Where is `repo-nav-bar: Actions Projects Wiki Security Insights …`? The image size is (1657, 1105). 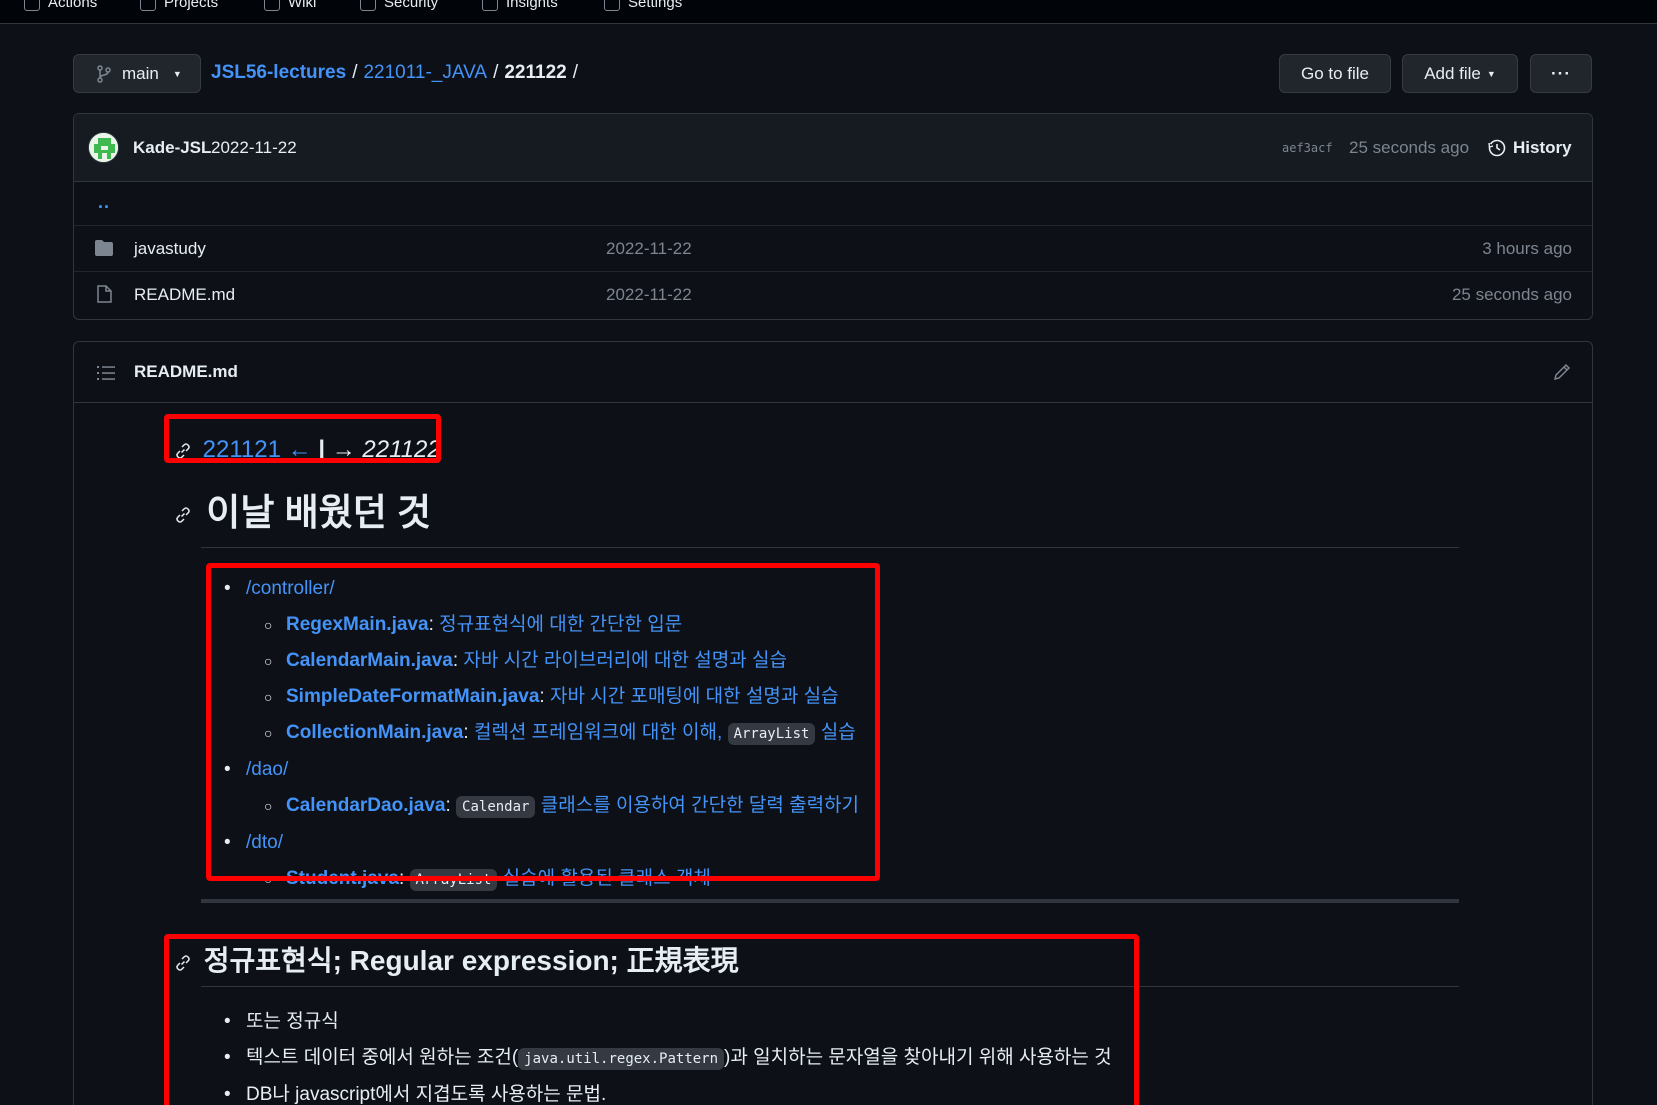 repo-nav-bar: Actions Projects Wiki Security Insights … is located at coordinates (828, 12).